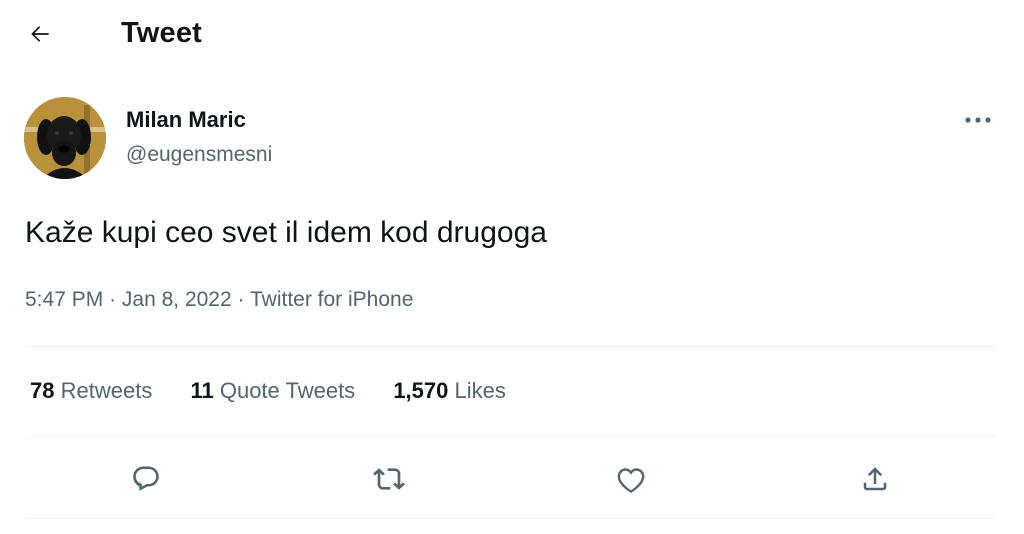 This screenshot has width=1024, height=534. I want to click on more-options-button, so click(978, 120).